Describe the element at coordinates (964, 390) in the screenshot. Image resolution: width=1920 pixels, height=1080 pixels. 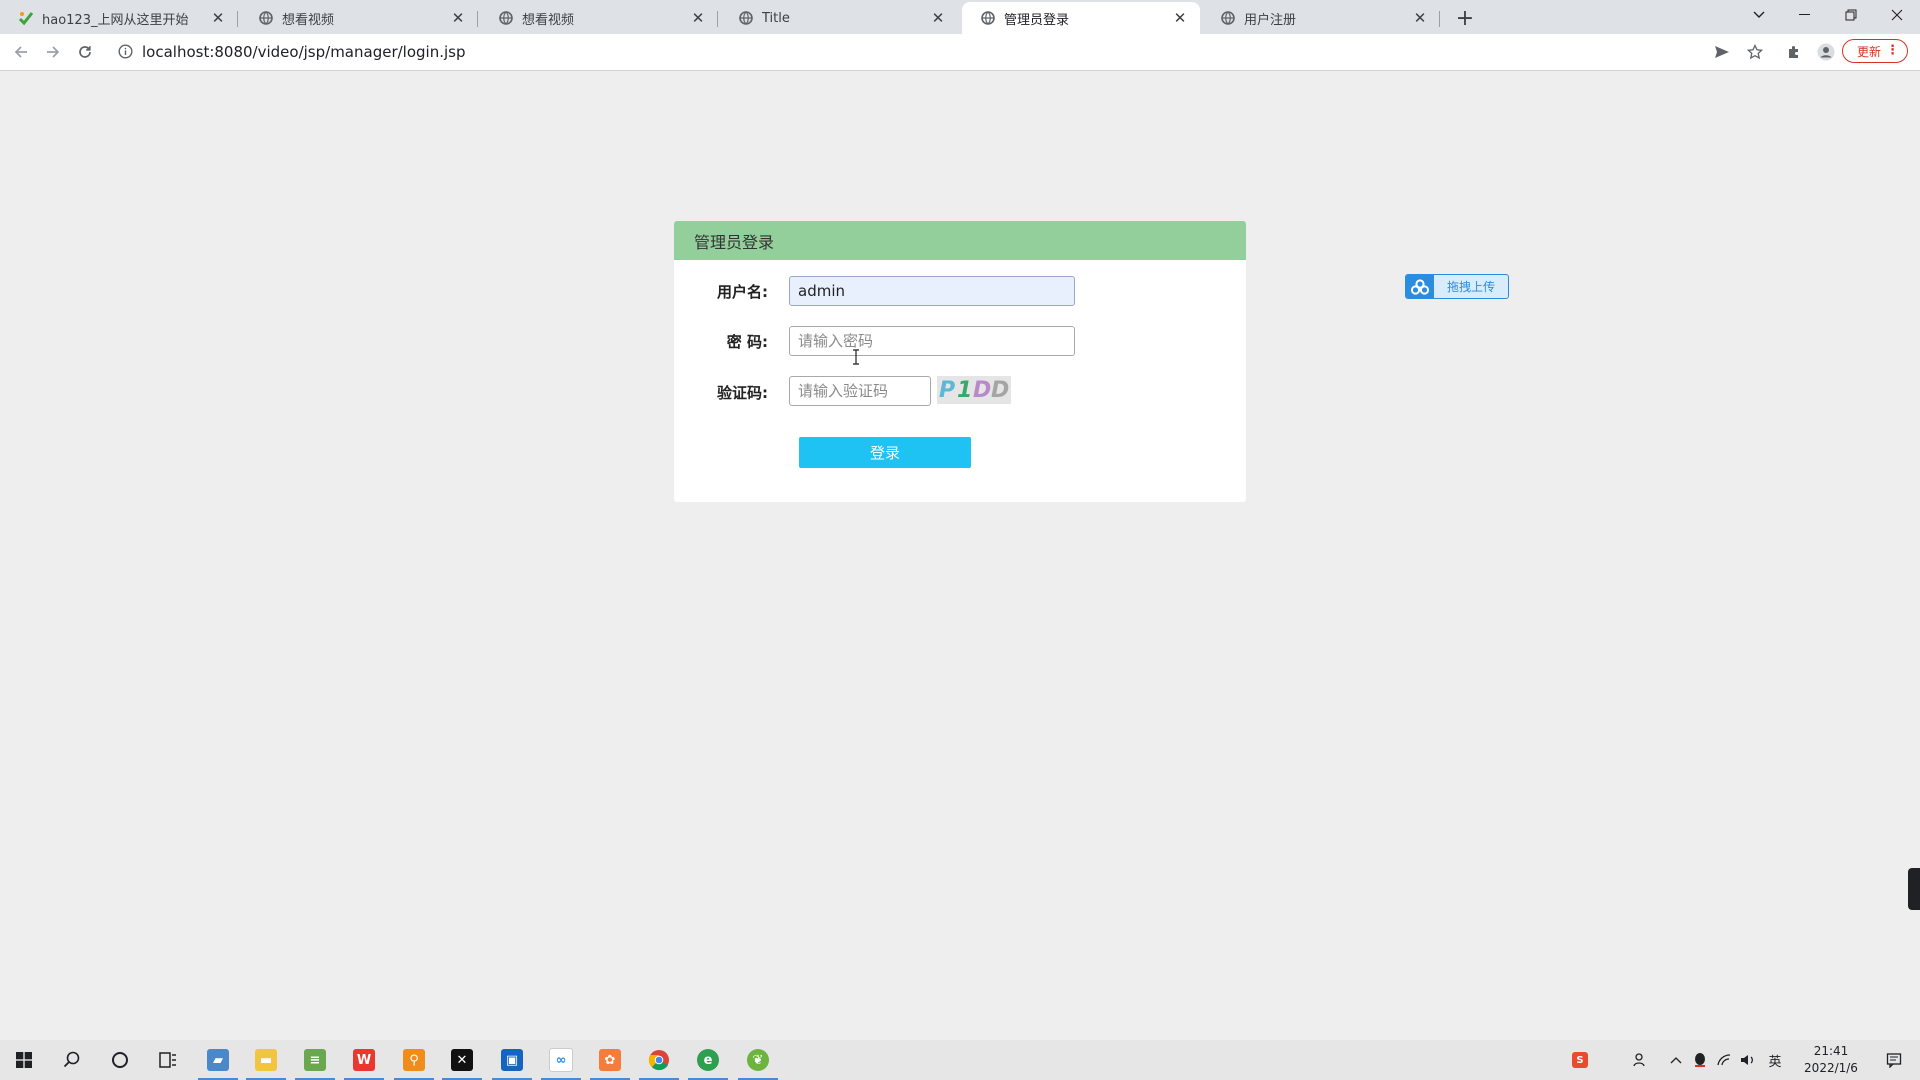
I see `captcha-char: 1` at that location.